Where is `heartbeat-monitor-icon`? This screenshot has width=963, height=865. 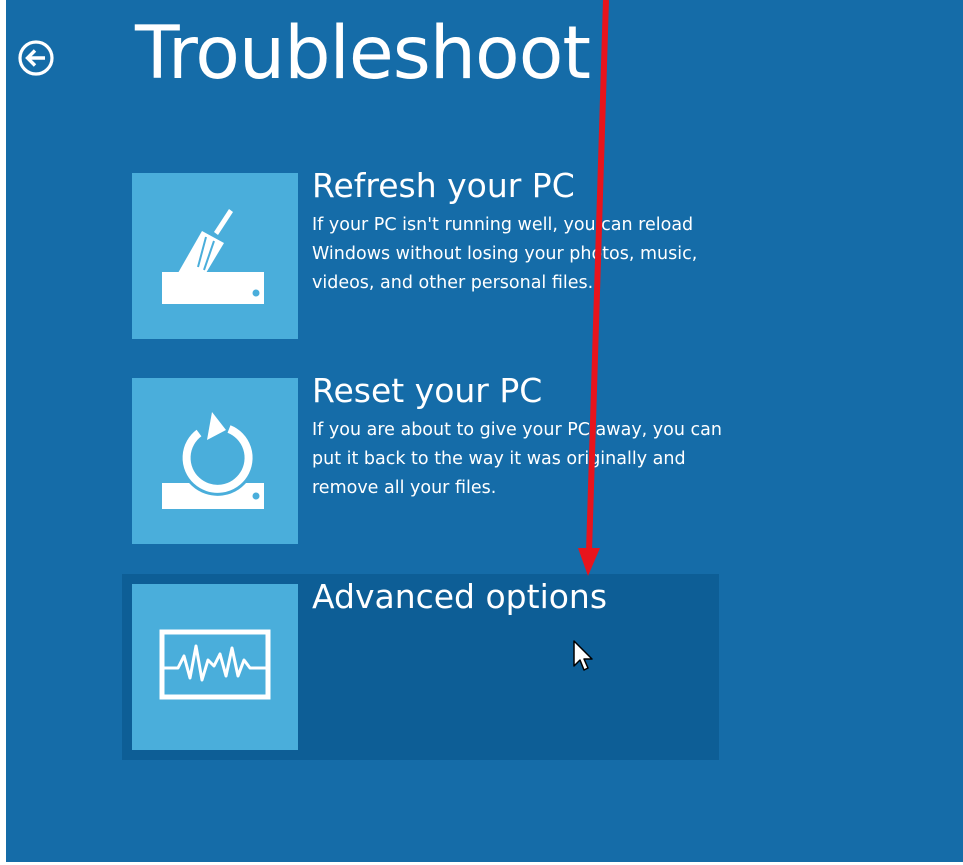
heartbeat-monitor-icon is located at coordinates (215, 664).